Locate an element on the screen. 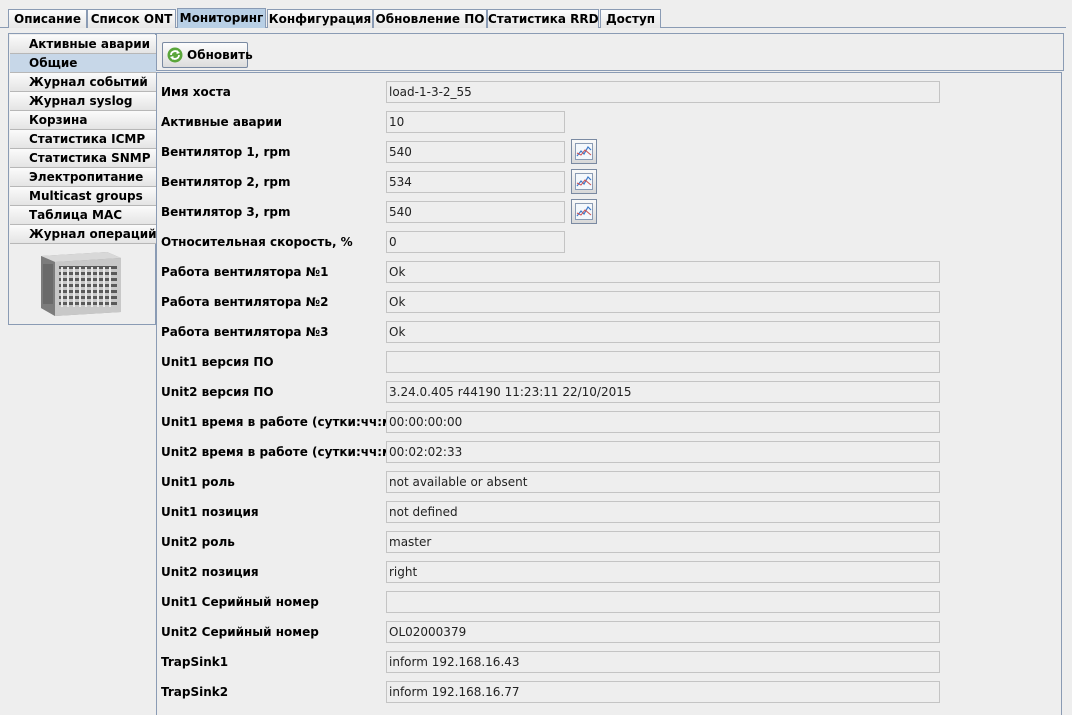  field-label: Unit1 время в работе (сутки:чч:мм:сс) is located at coordinates (294, 422).